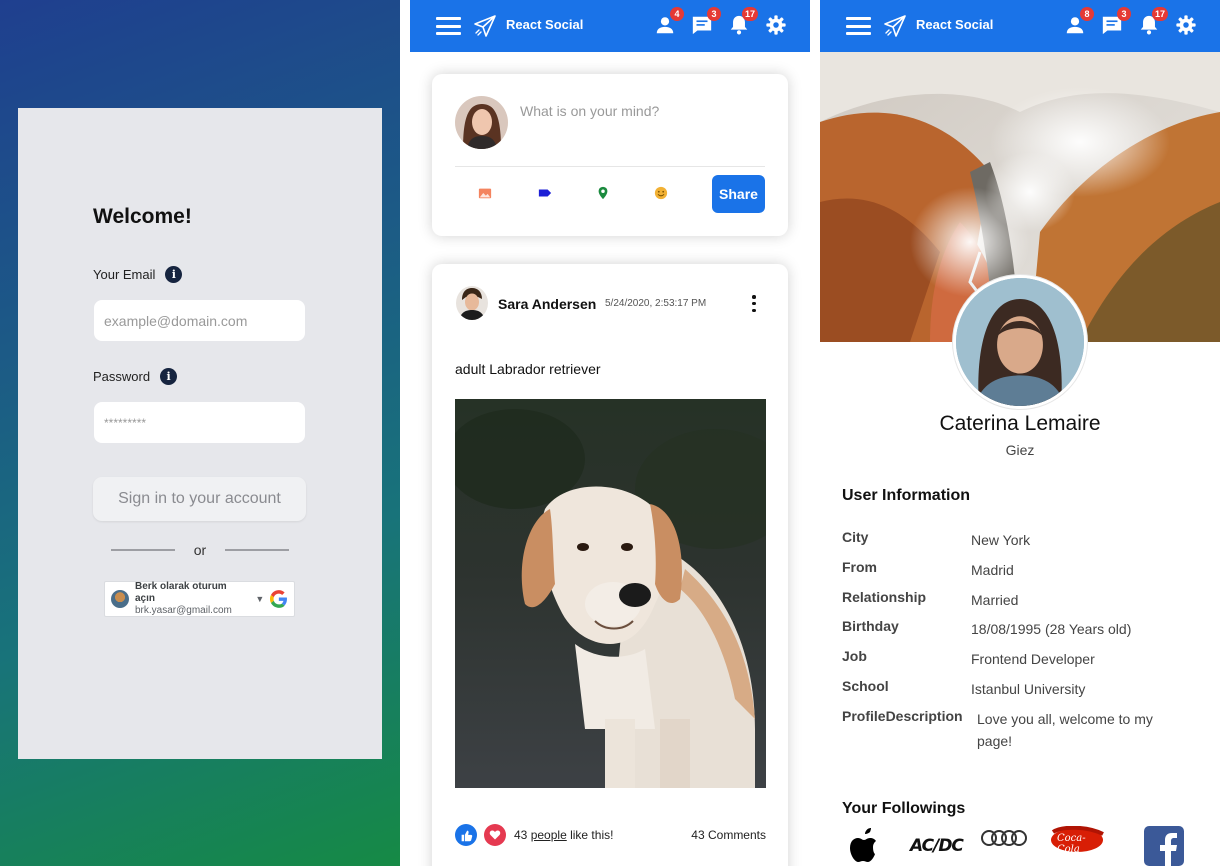 The height and width of the screenshot is (866, 1220). Describe the element at coordinates (1020, 450) in the screenshot. I see `profile-subtitle: Giez` at that location.